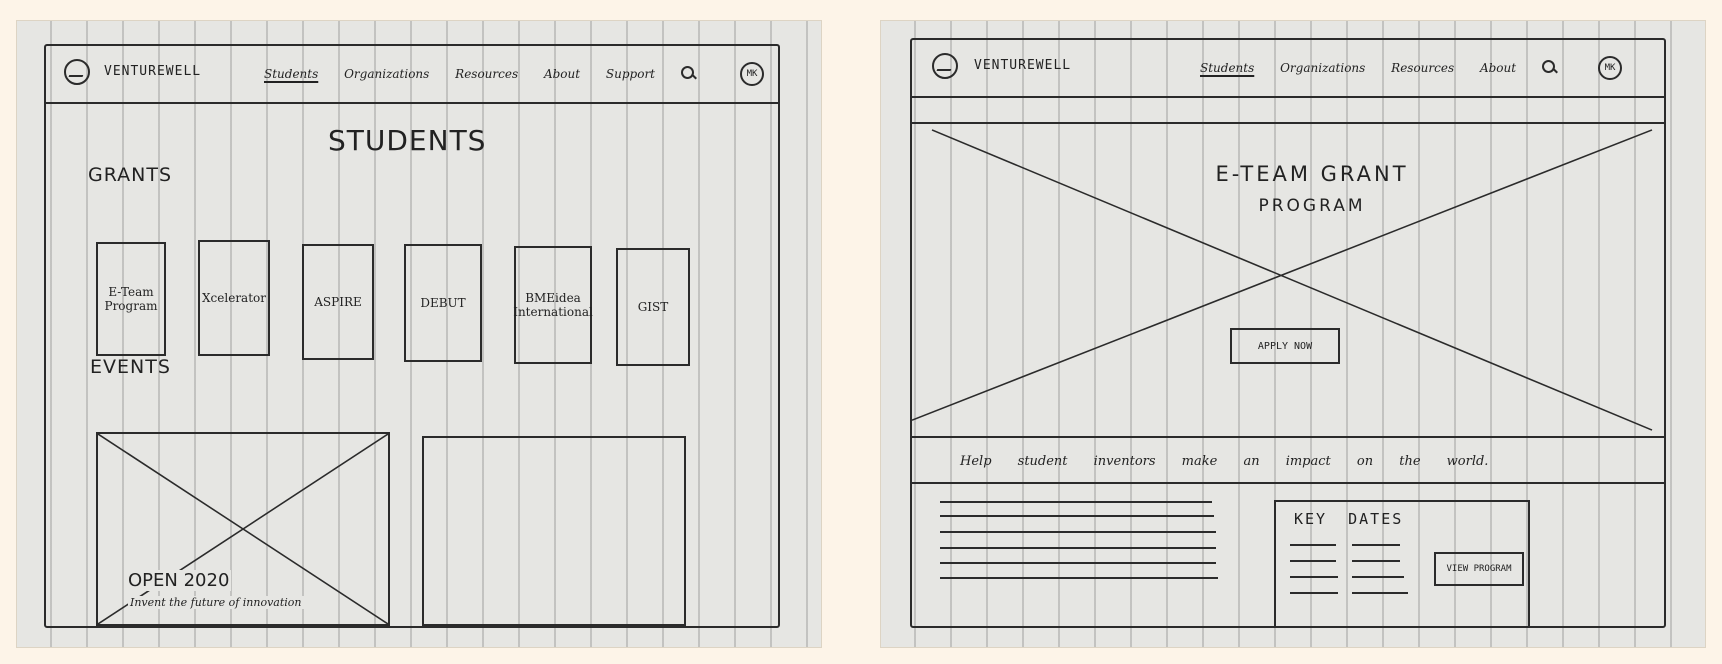  I want to click on grant-card-bmeidea: BMEidea International, so click(553, 305).